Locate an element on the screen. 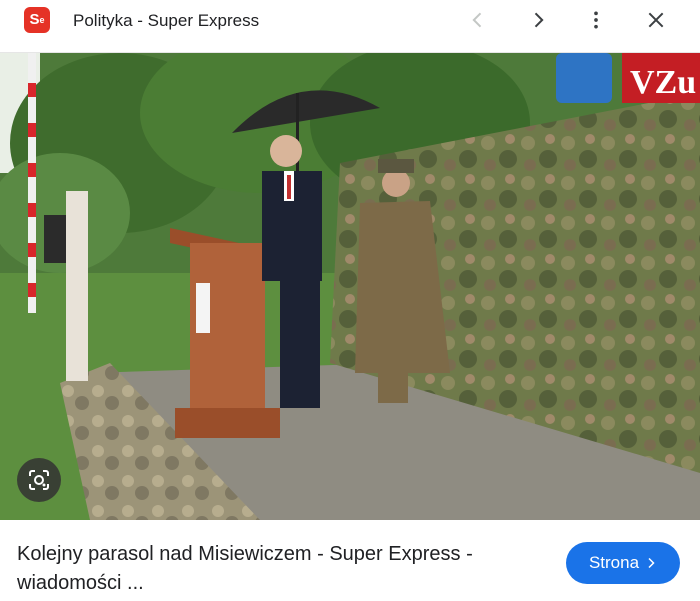 This screenshot has width=700, height=601. visit-page-button: Strona is located at coordinates (623, 563).